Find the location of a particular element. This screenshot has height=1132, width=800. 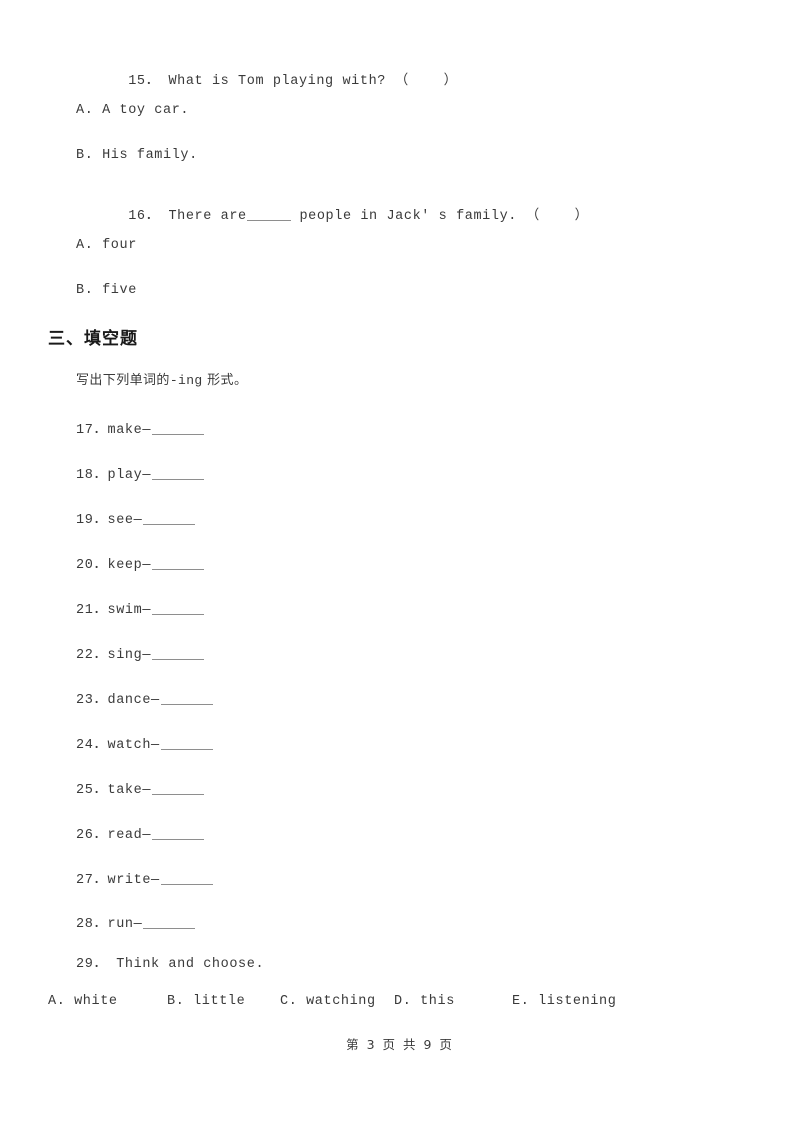

blank-item-23: 23．dance— is located at coordinates (144, 697).